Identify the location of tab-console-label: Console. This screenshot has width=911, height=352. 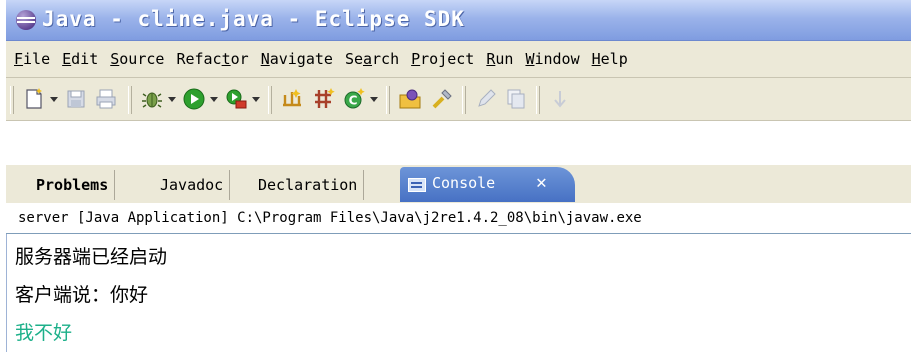
(464, 183).